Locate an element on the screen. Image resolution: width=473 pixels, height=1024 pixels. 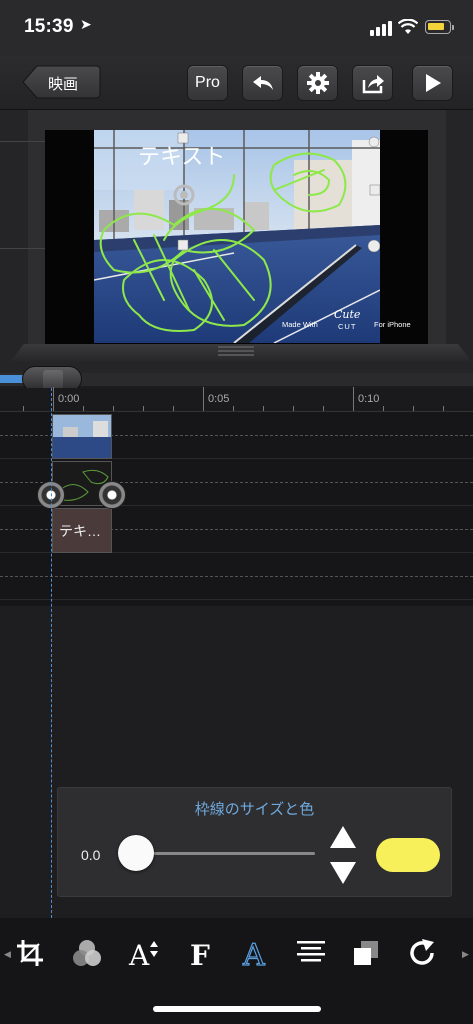
stroke-settings-panel: 枠線のサイズと色 0.0 is located at coordinates (254, 842).